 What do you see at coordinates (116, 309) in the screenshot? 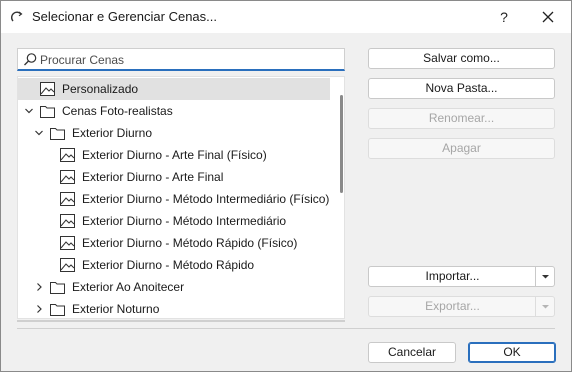
I see `tree-item-label: Exterior Noturno` at bounding box center [116, 309].